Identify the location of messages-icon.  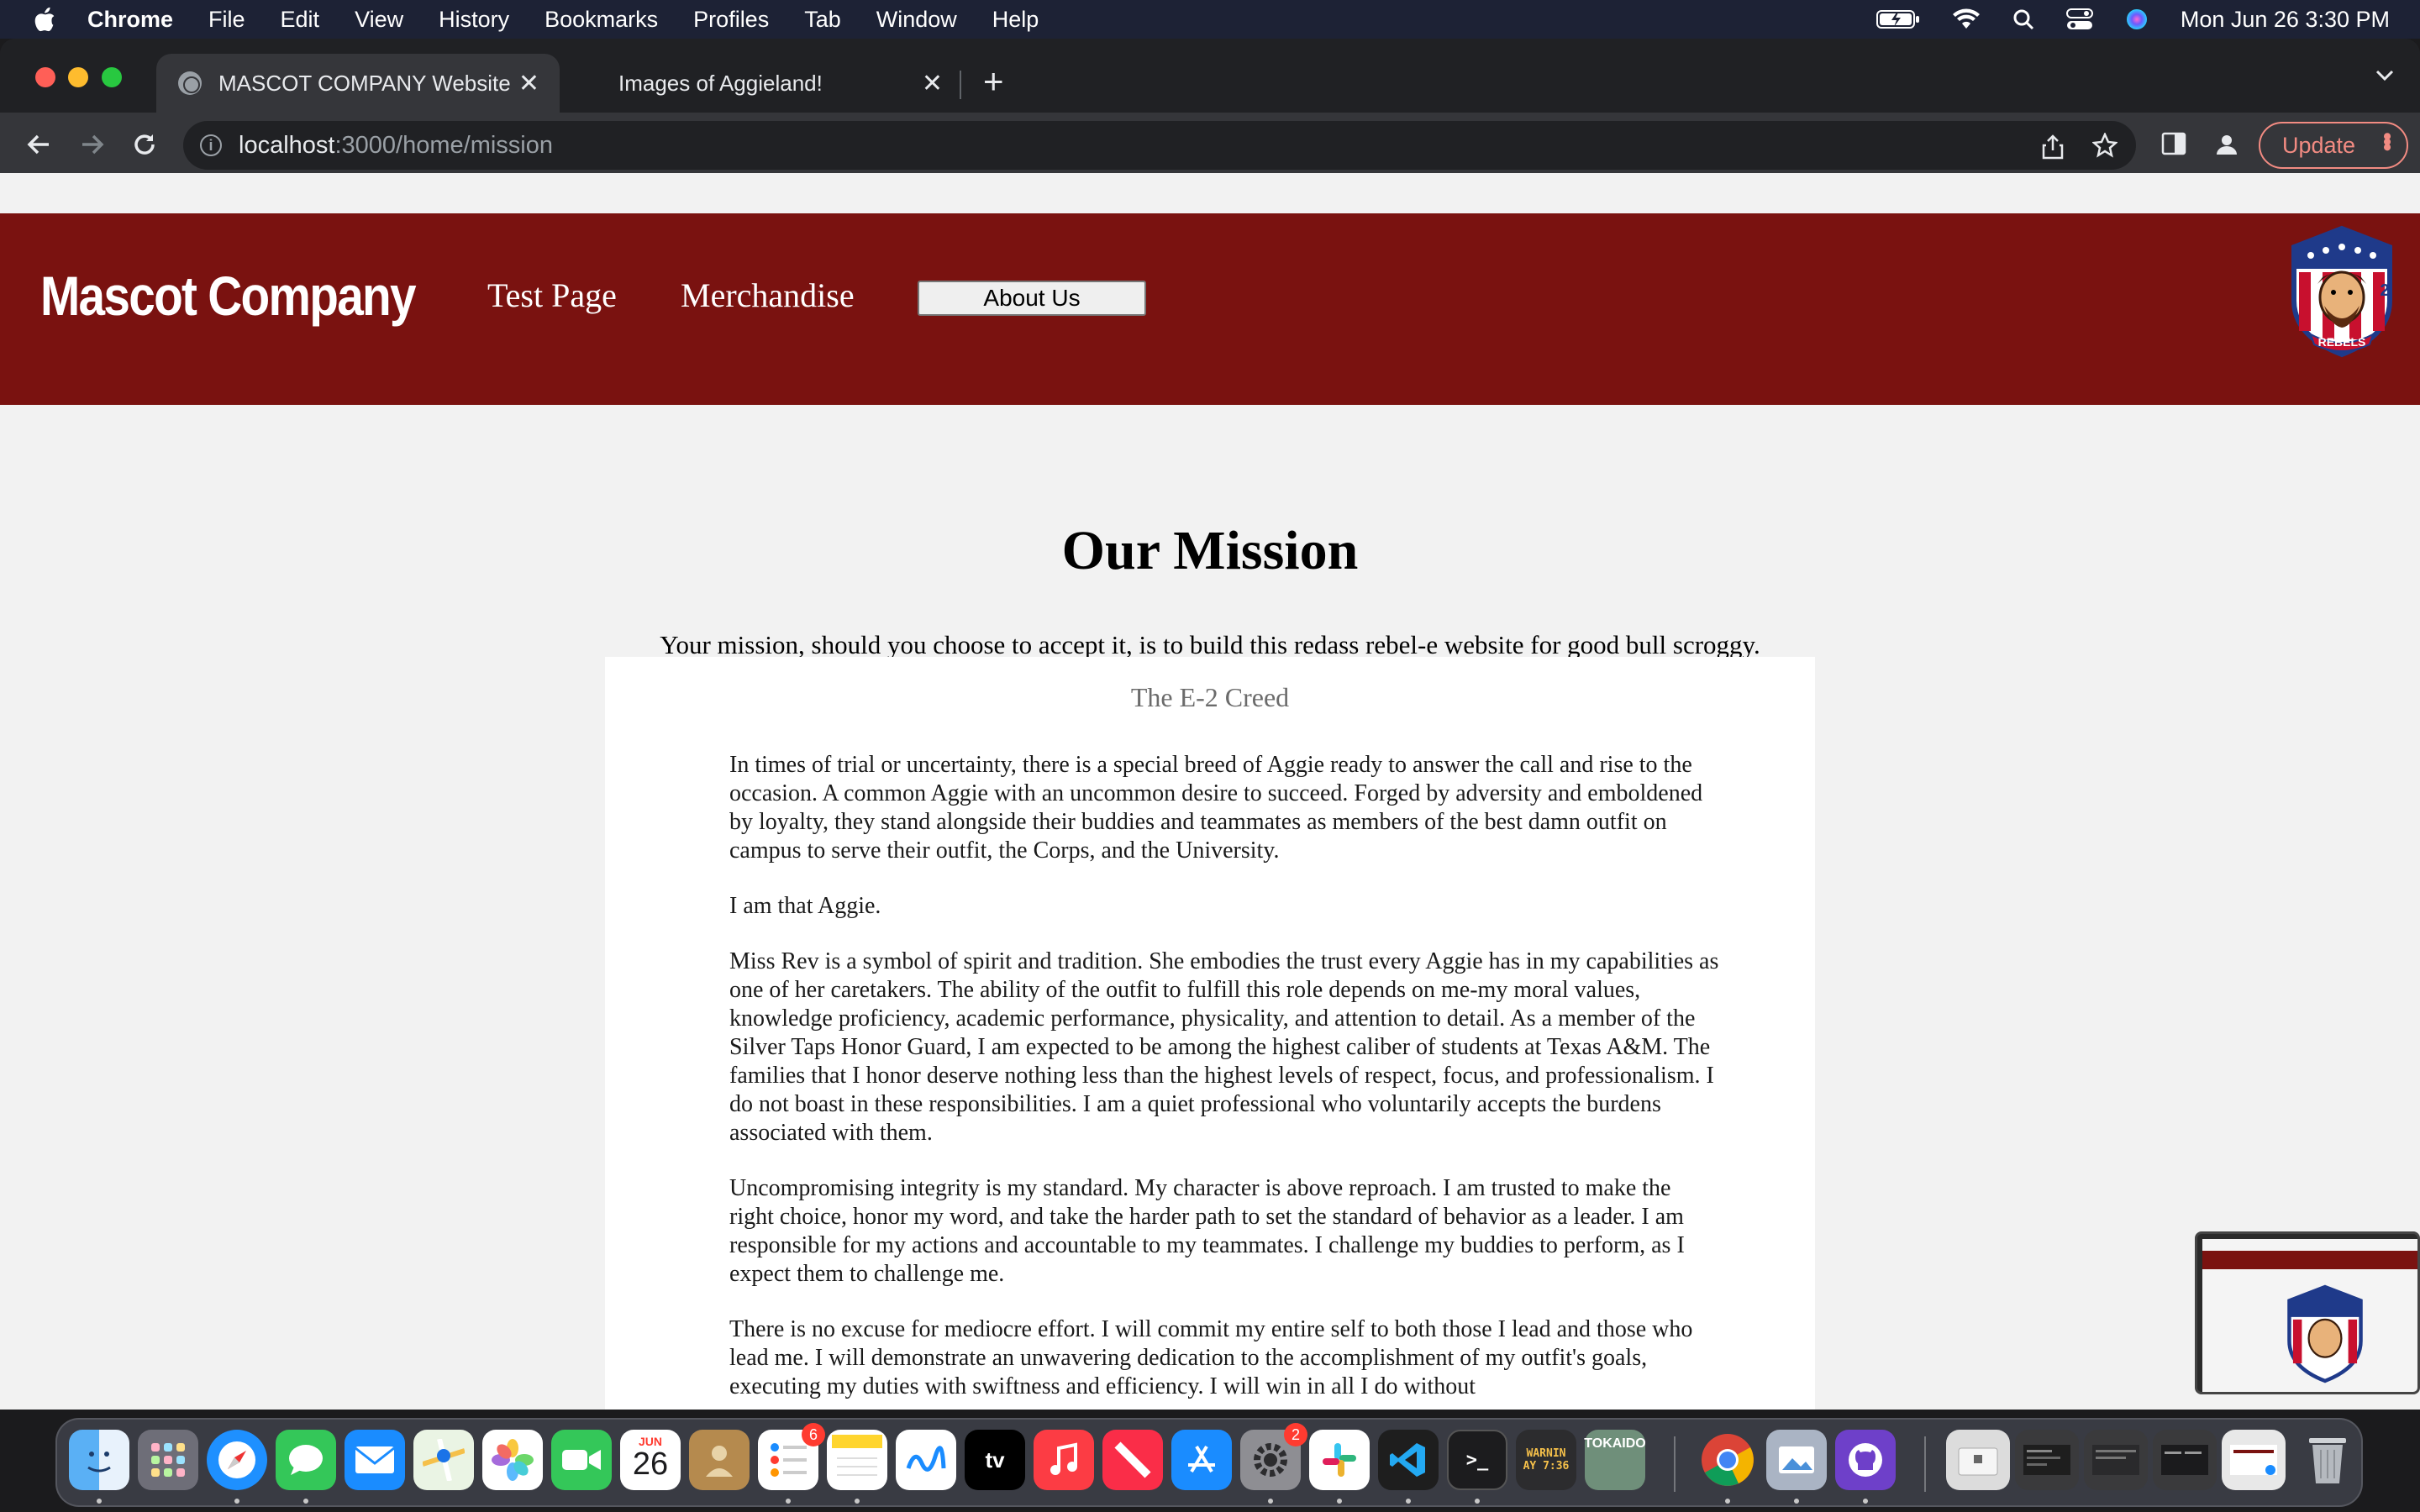
(306, 1460).